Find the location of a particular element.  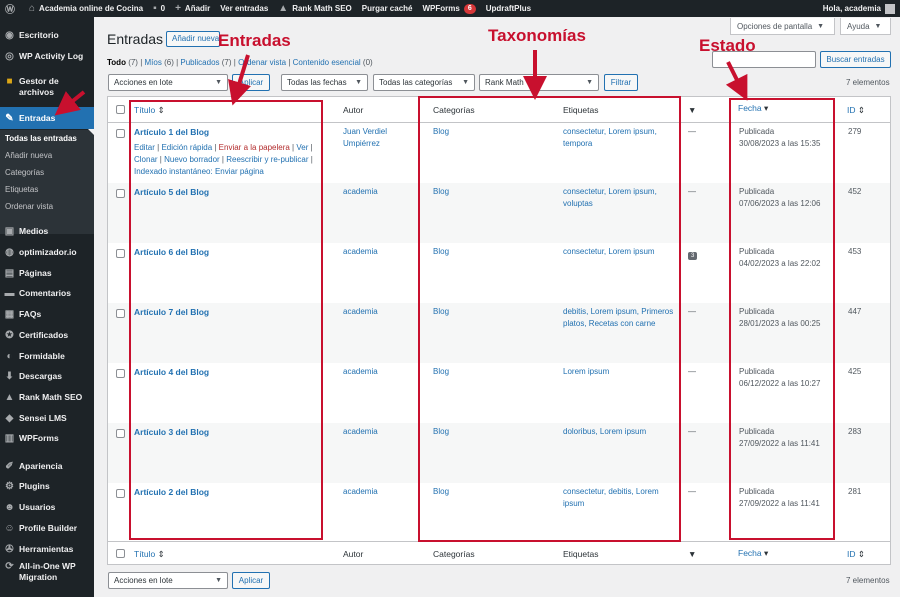

submenu-categories: Categorías is located at coordinates (24, 172).